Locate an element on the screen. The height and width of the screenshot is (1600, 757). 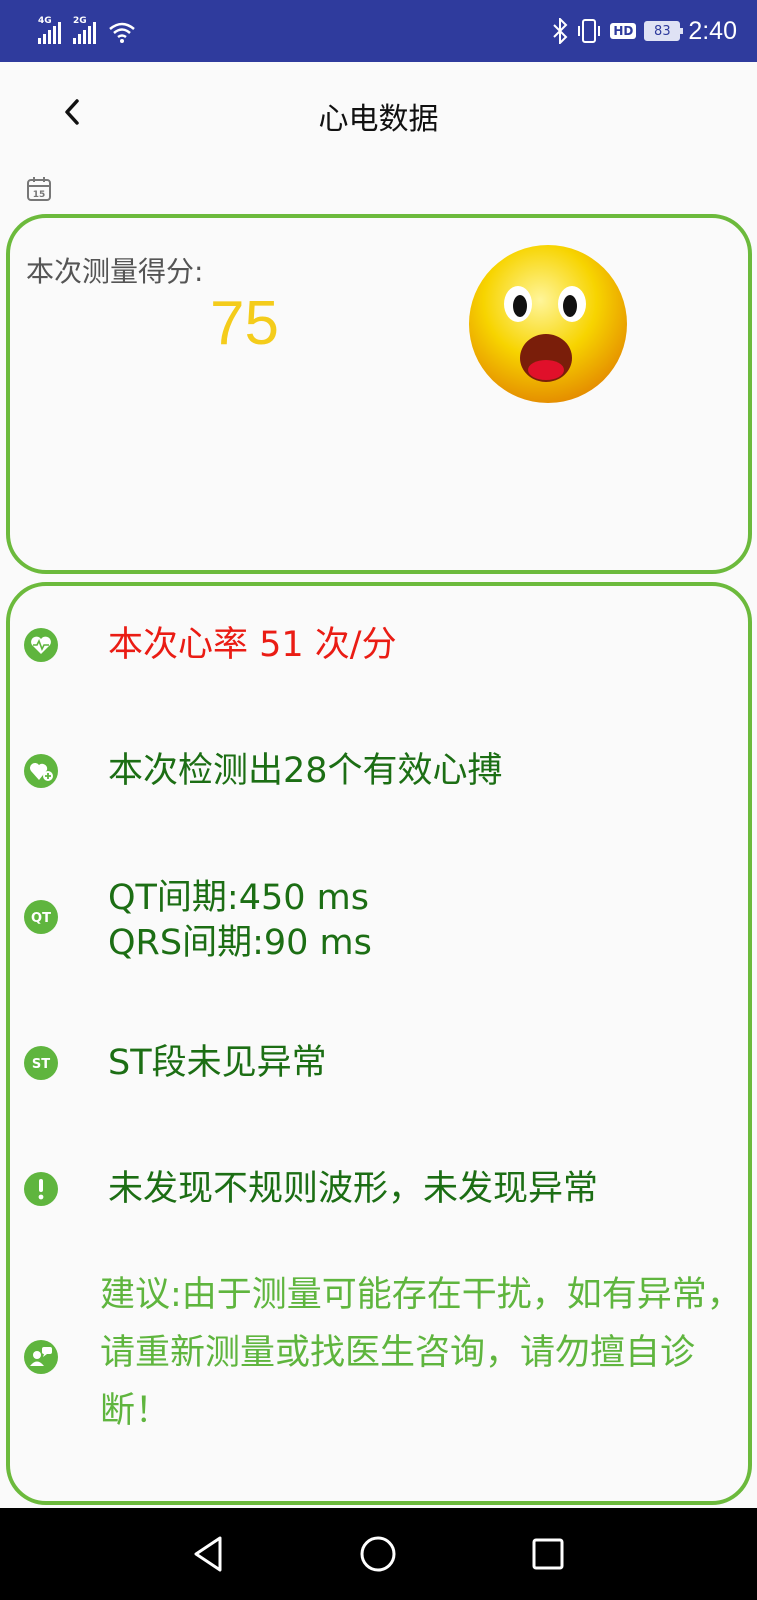
nav-home-icon is located at coordinates (378, 1554).